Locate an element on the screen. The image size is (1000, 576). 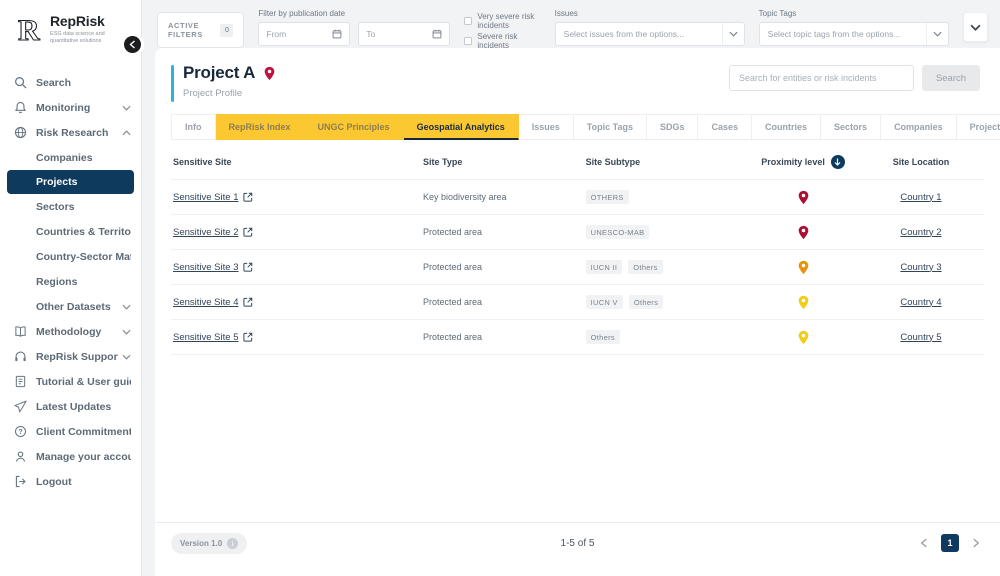
sidebar-item-latest-updates: Latest Updates is located at coordinates (70, 406).